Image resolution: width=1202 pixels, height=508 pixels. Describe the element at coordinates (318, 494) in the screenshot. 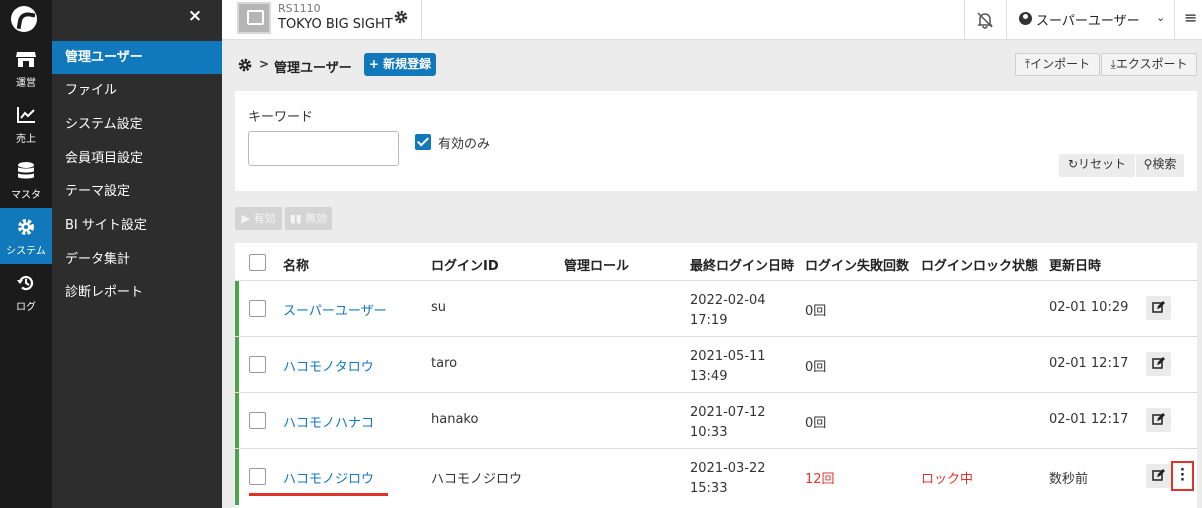

I see `highlight-underline` at that location.